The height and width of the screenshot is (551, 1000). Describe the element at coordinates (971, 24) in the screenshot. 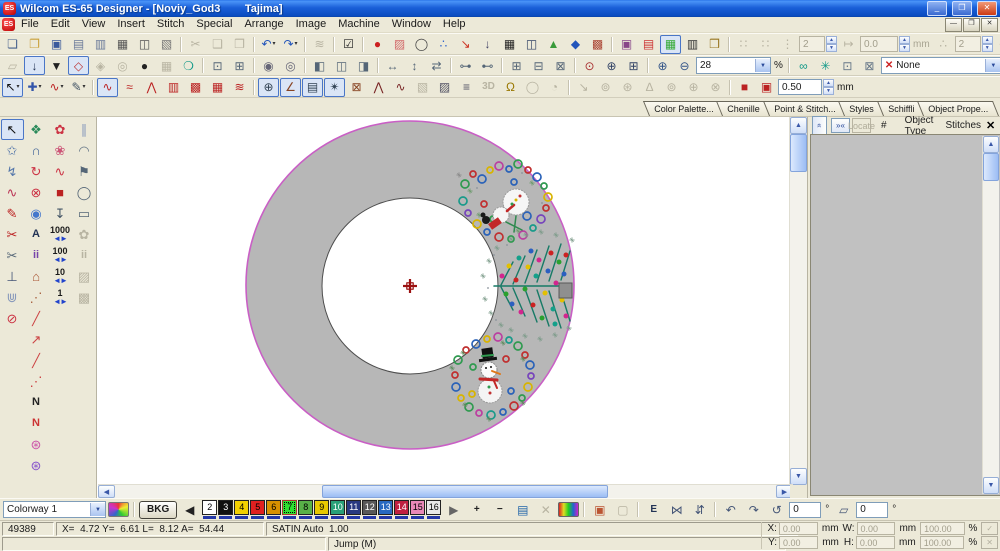

I see `mdi-restore-button: ❐` at that location.